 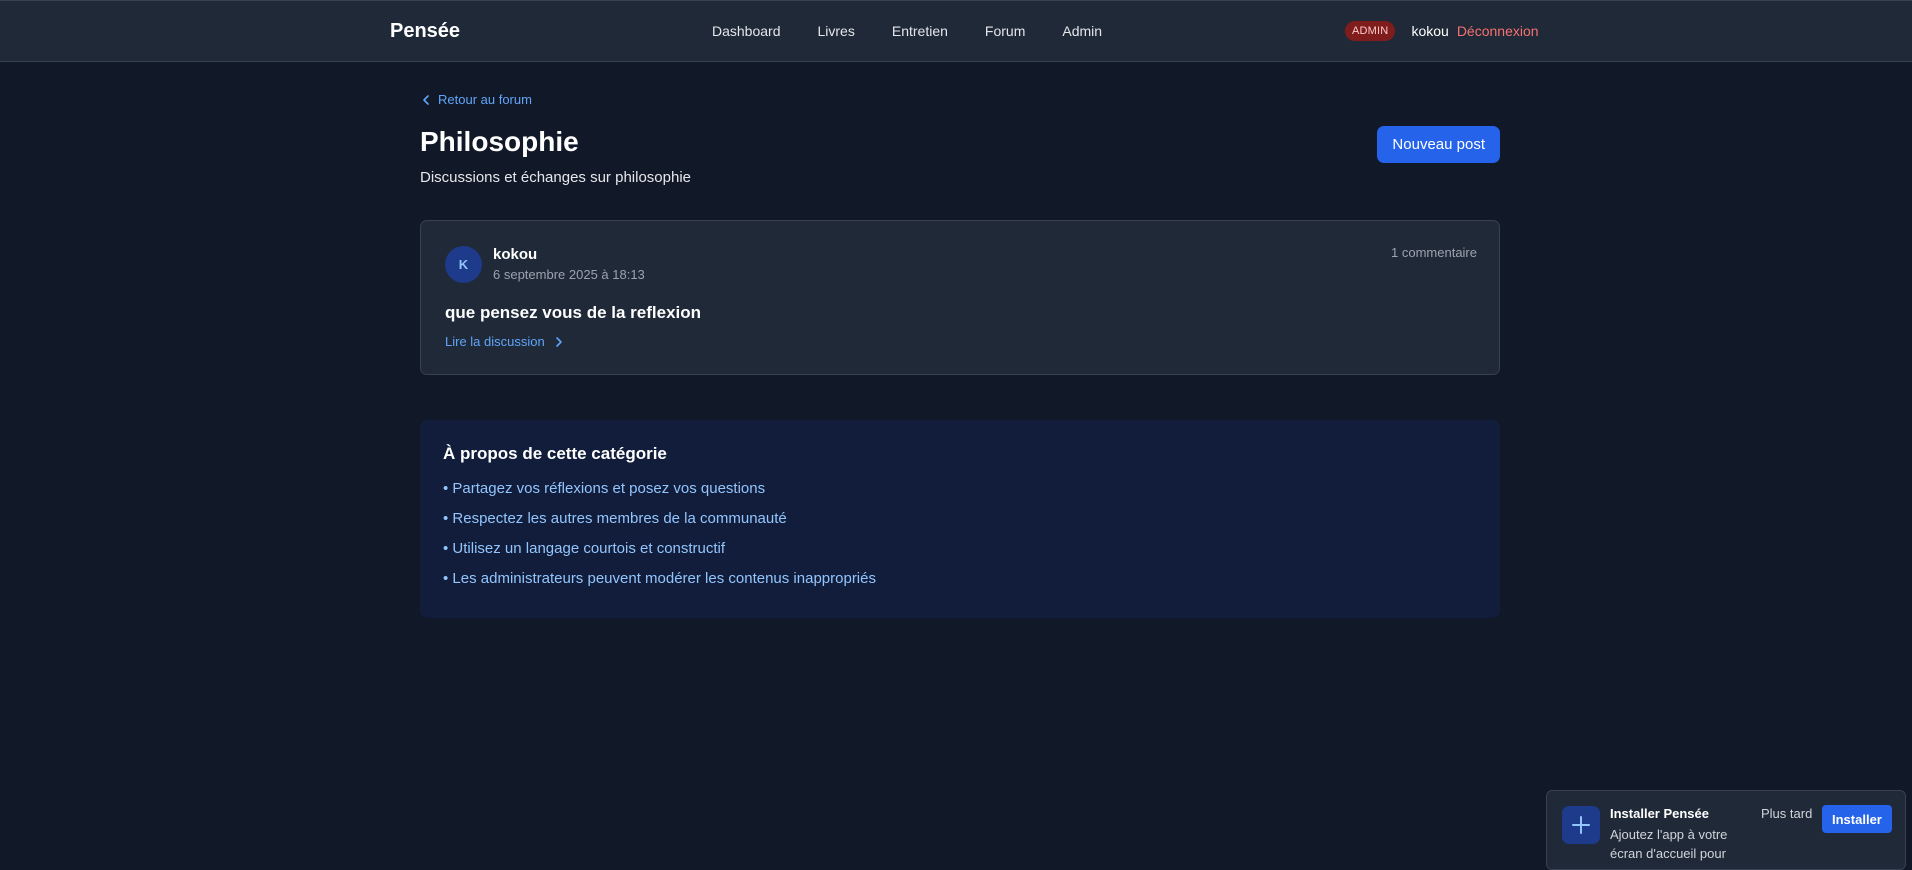 What do you see at coordinates (485, 99) in the screenshot?
I see `back-link-label: Retour au forum` at bounding box center [485, 99].